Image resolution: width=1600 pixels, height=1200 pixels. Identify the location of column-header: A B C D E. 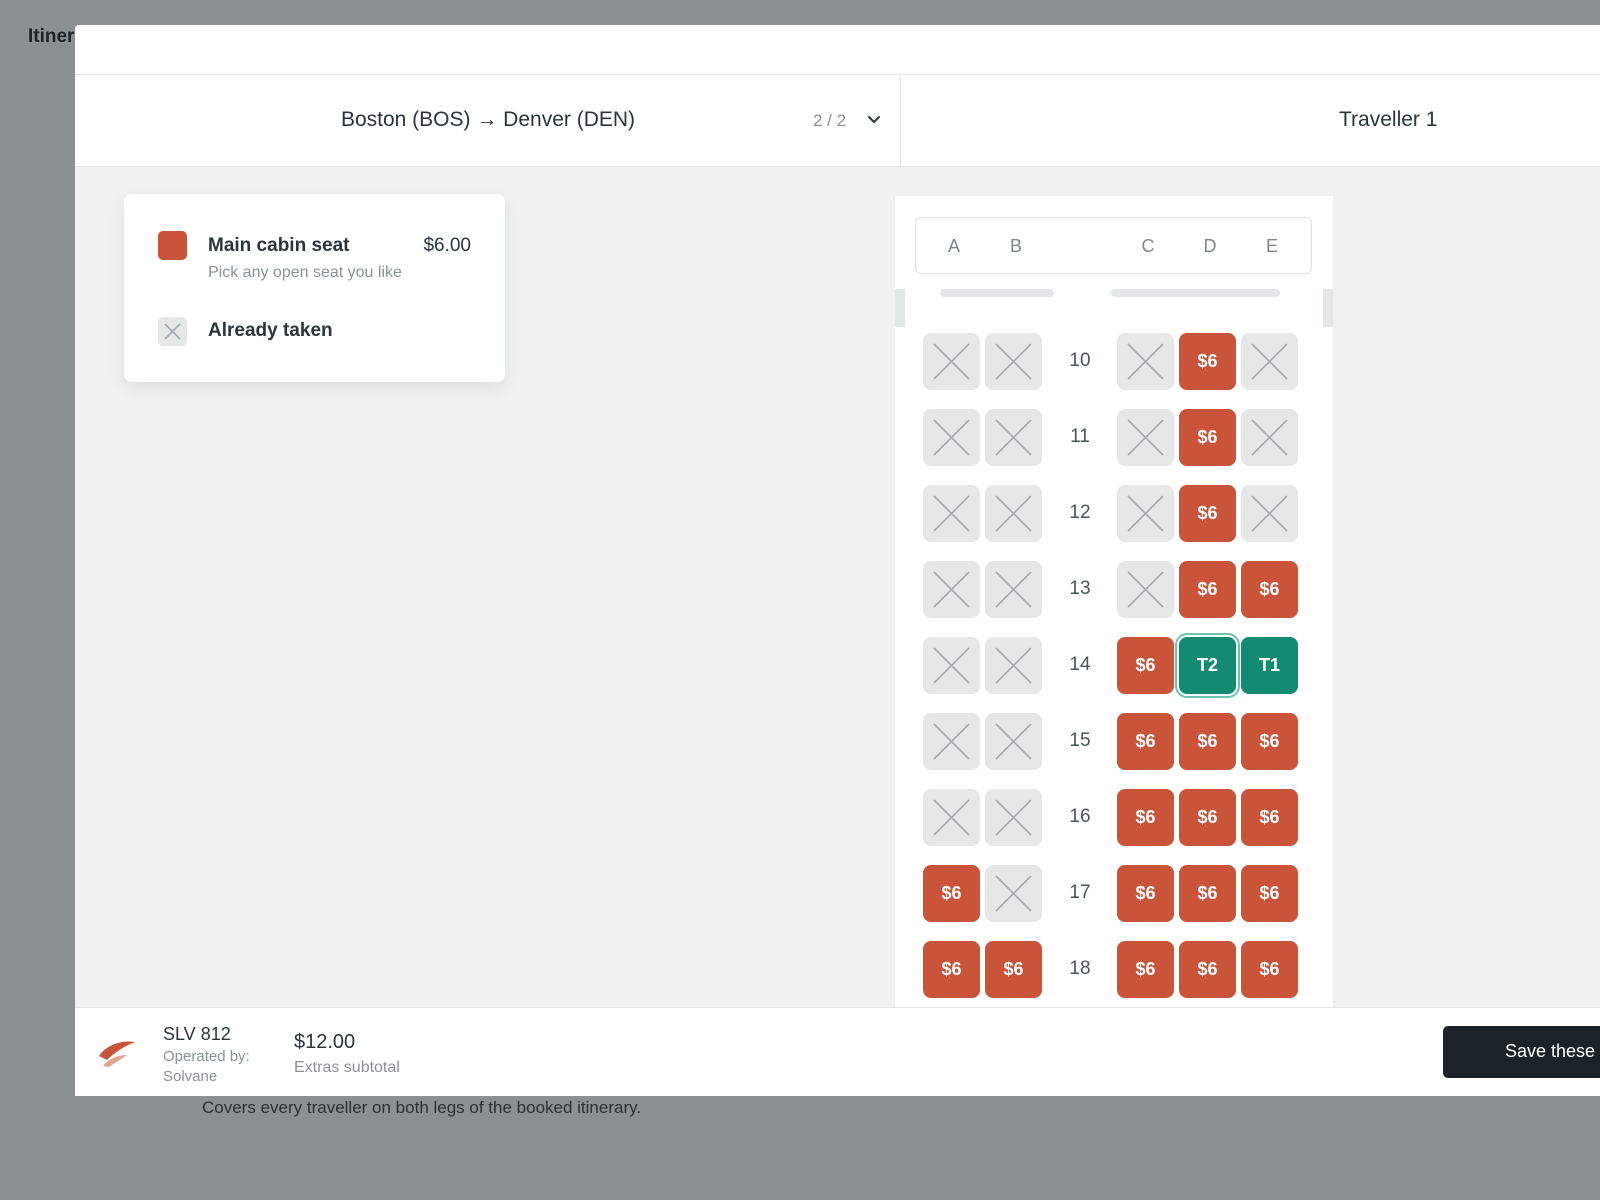
(1113, 245).